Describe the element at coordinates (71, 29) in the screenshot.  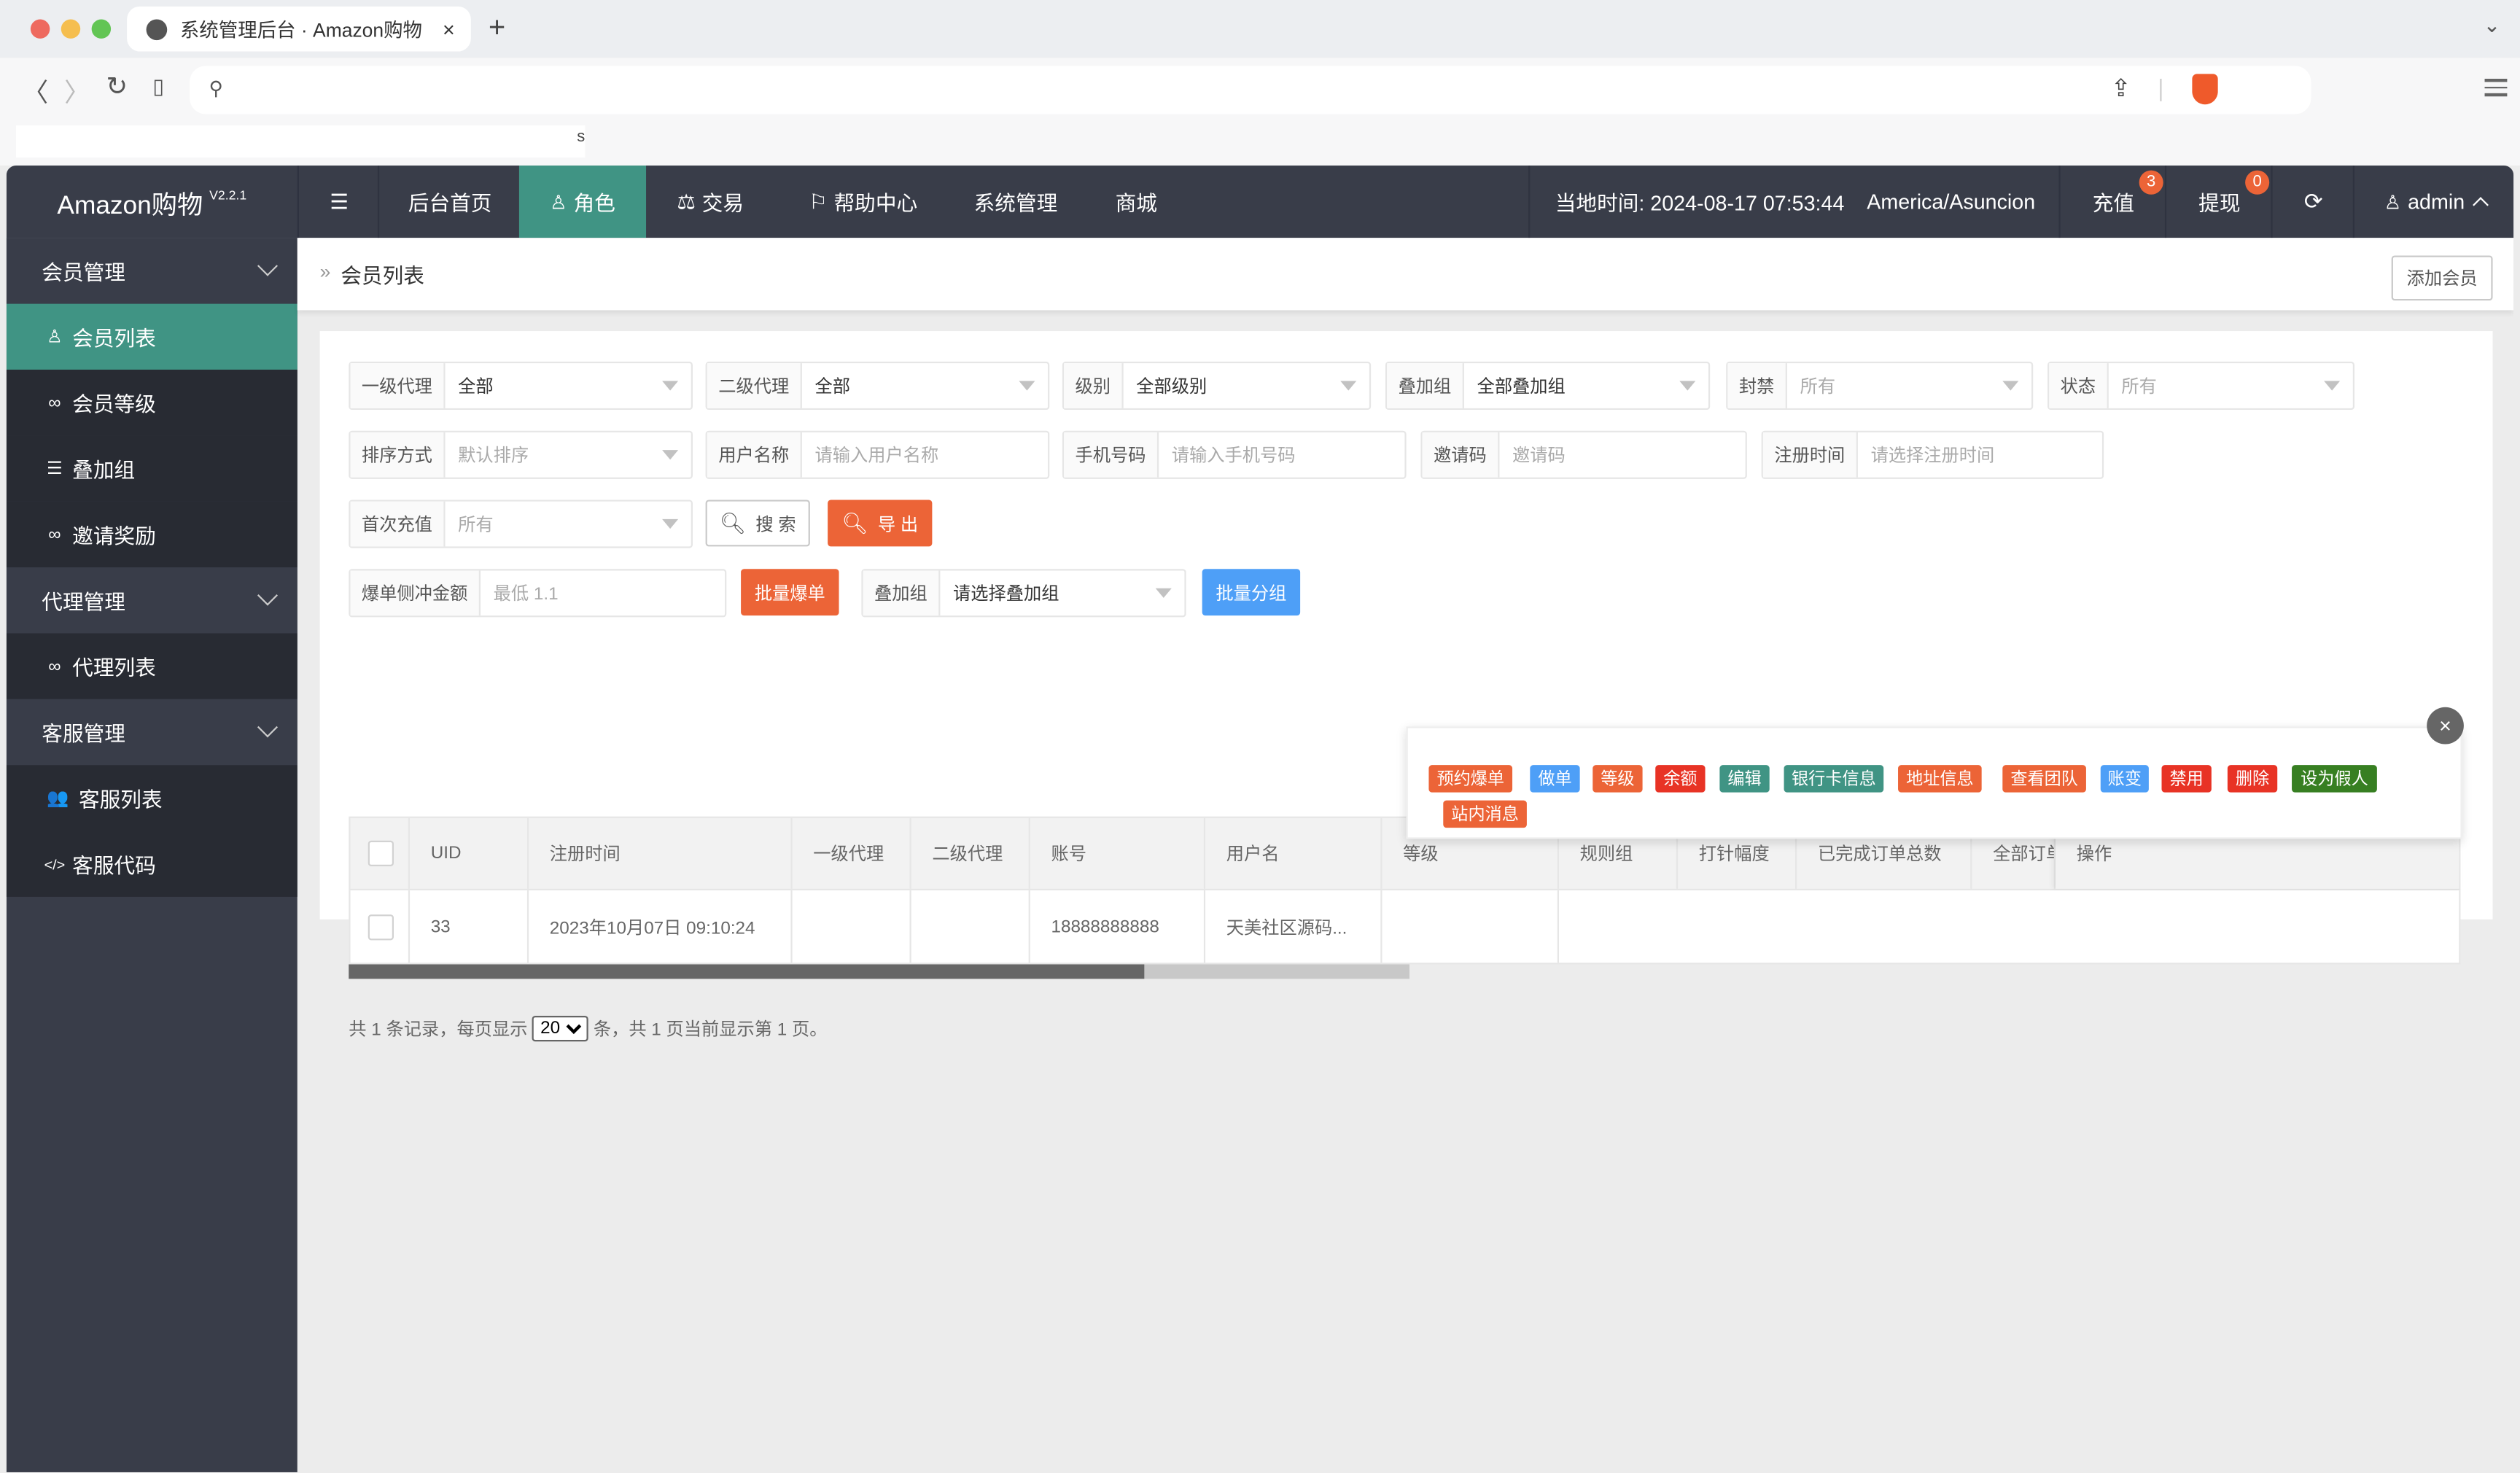
I see `minimize-window-button` at that location.